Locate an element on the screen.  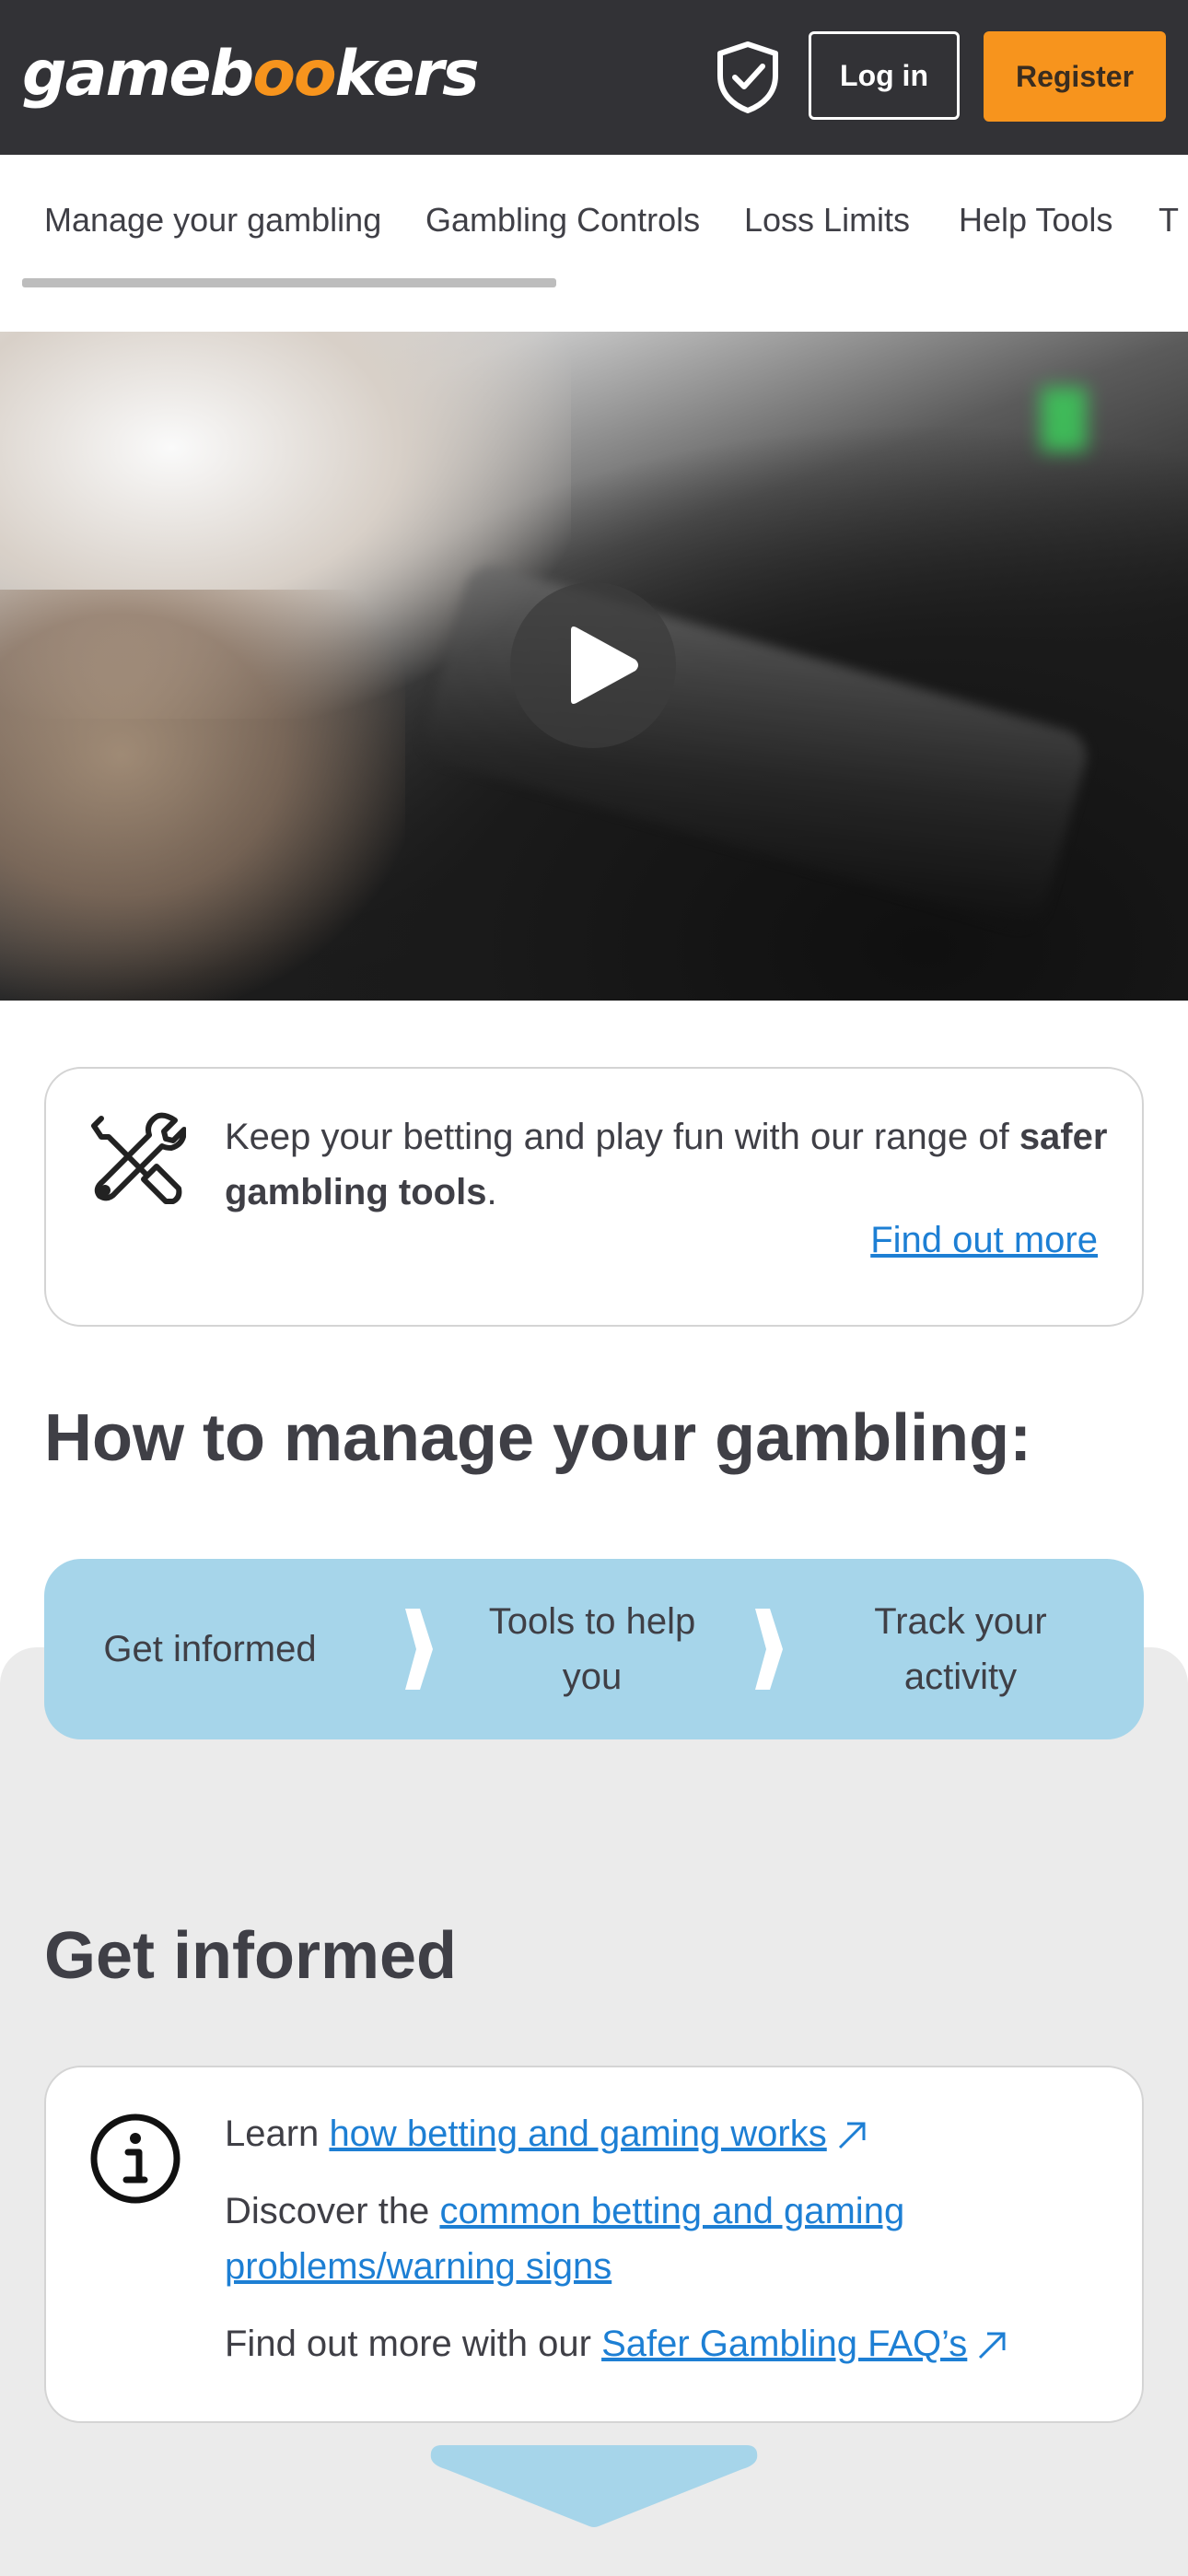
info-line-learn: Learn how betting and gaming works is located at coordinates (667, 2133).